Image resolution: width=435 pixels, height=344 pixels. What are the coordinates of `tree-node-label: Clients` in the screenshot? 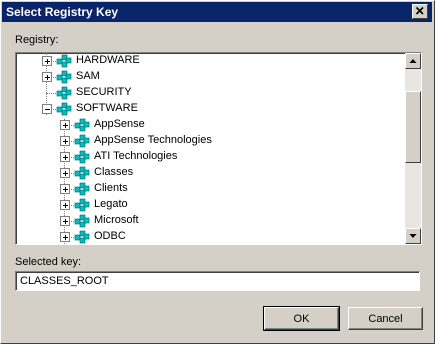 It's located at (111, 188).